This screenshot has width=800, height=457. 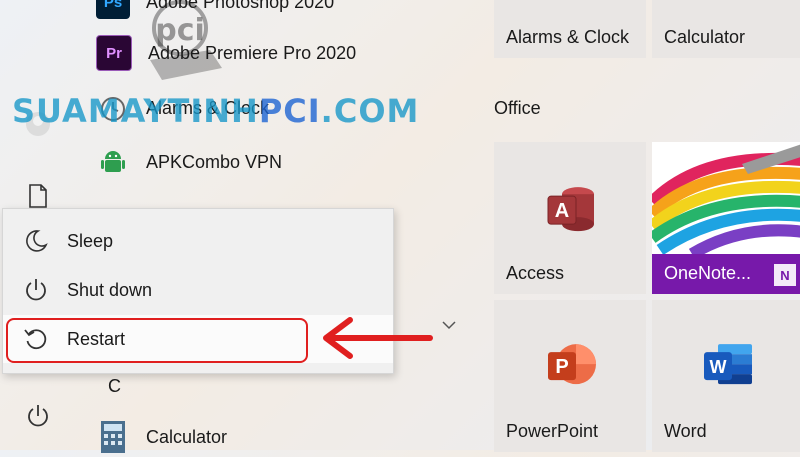 I want to click on tile-label: PowerPoint, so click(x=552, y=431).